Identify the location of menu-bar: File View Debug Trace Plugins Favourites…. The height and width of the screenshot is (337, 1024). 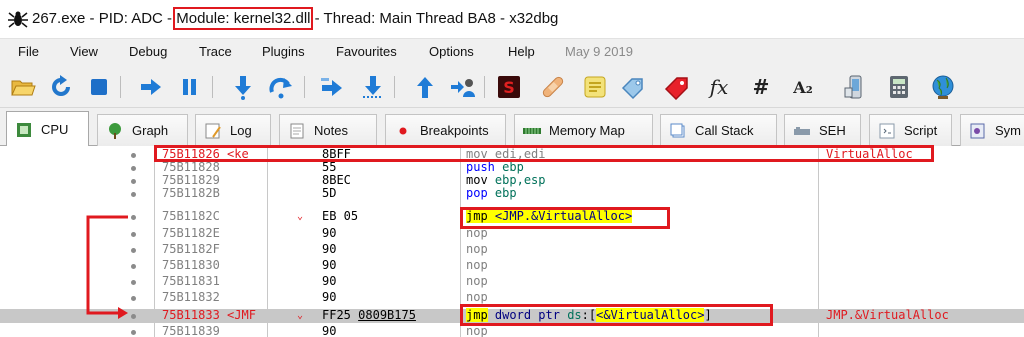
(512, 52).